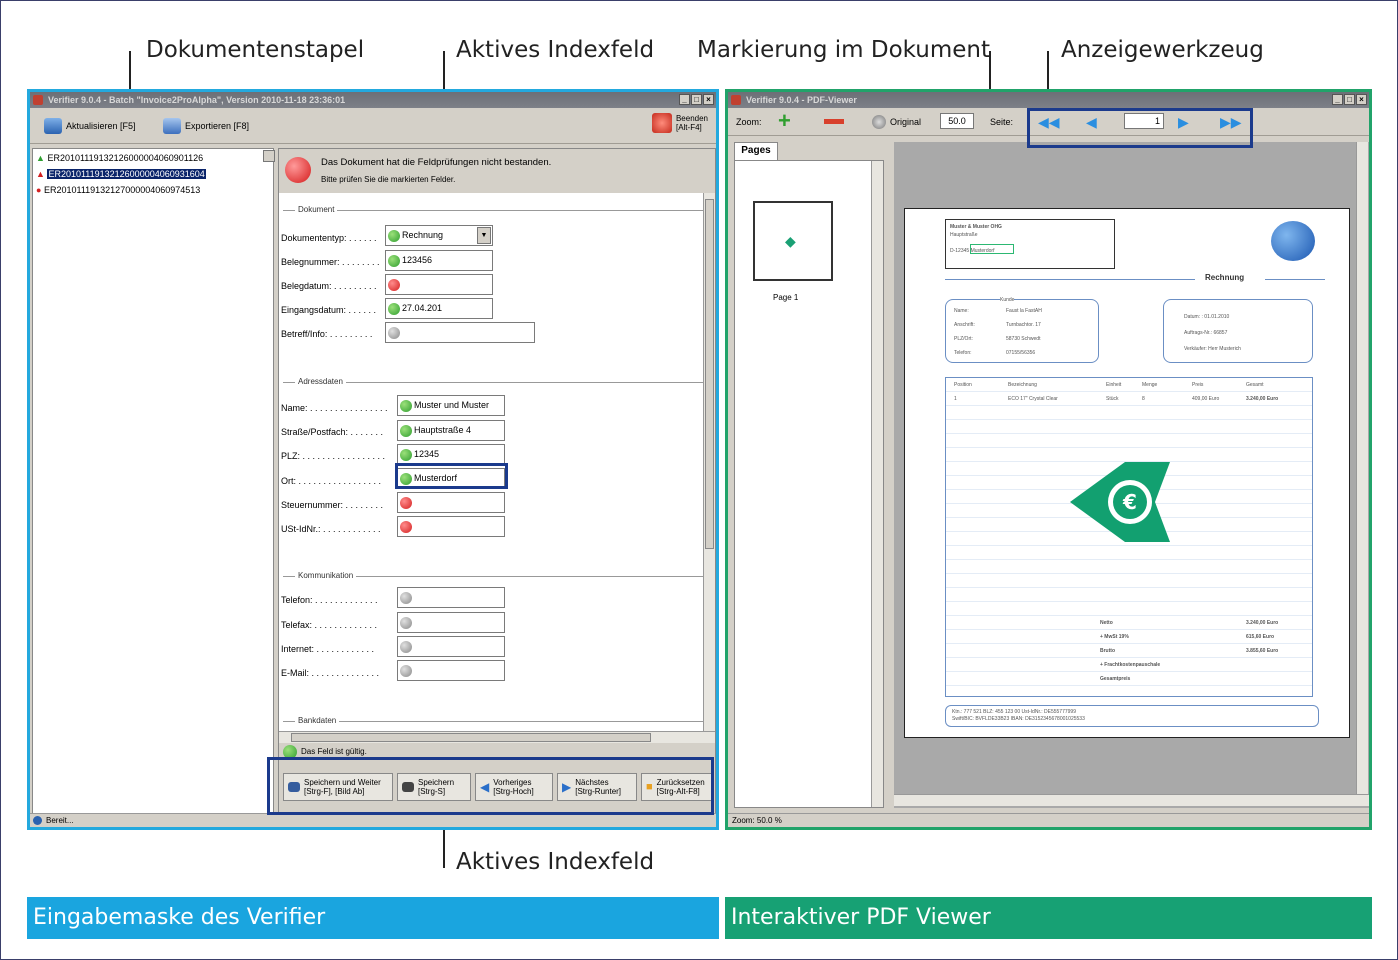 Image resolution: width=1398 pixels, height=960 pixels. Describe the element at coordinates (451, 597) in the screenshot. I see `field-telefon` at that location.